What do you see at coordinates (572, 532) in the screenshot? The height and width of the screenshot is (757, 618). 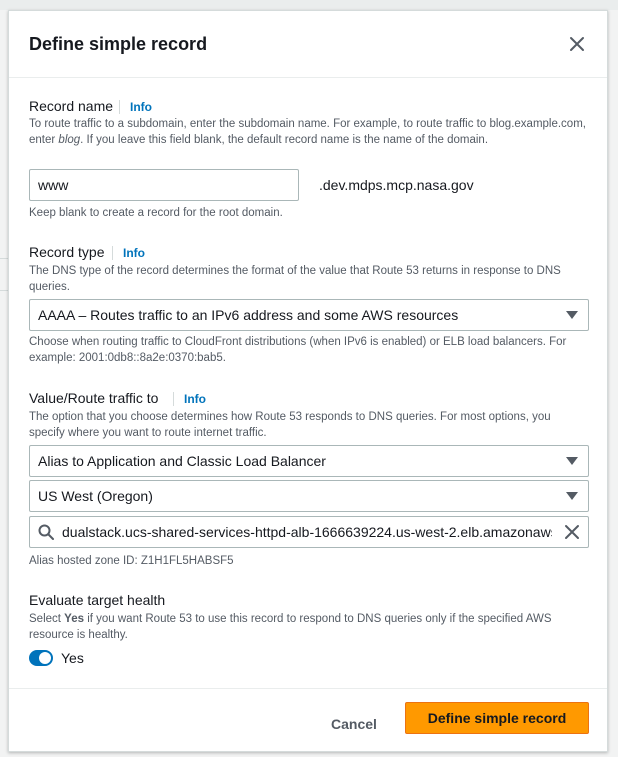 I see `clear-icon` at bounding box center [572, 532].